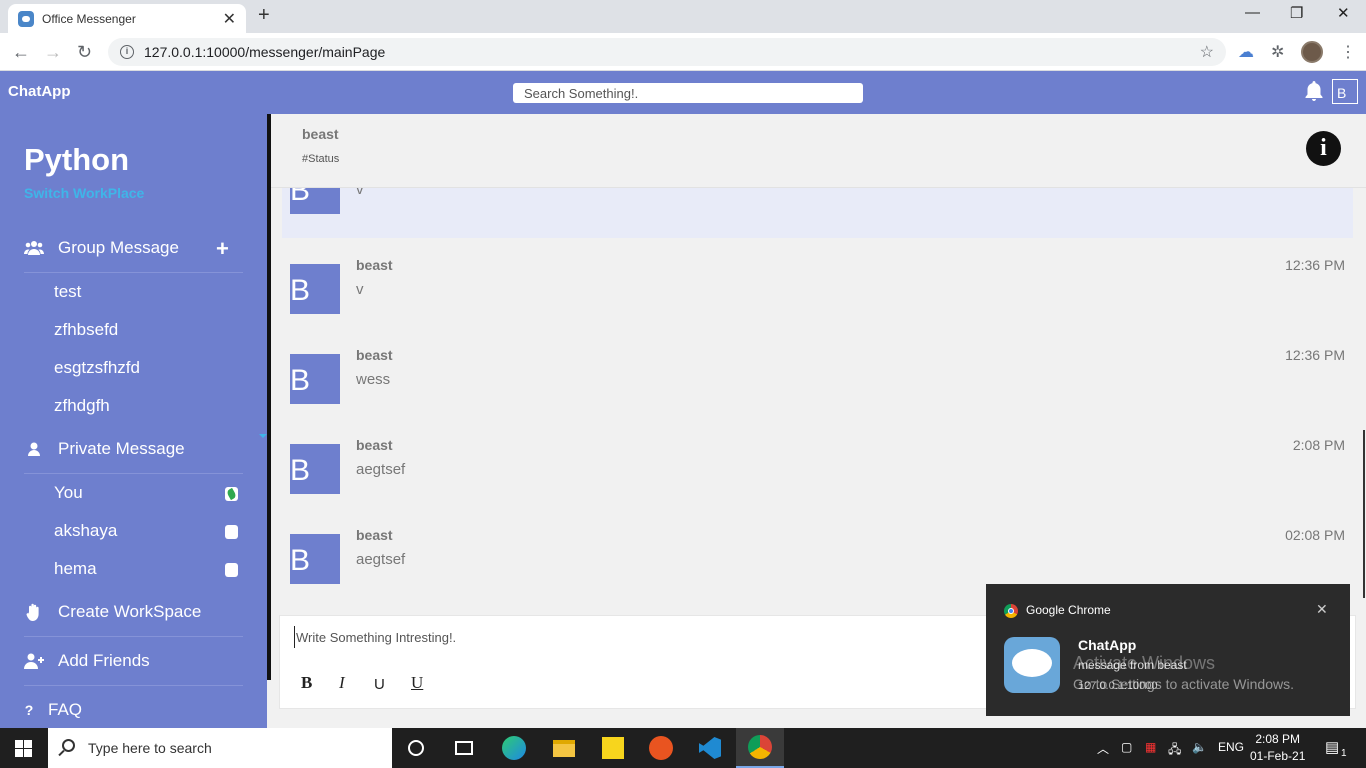  I want to click on add-friends-label: Add Friends, so click(104, 660).